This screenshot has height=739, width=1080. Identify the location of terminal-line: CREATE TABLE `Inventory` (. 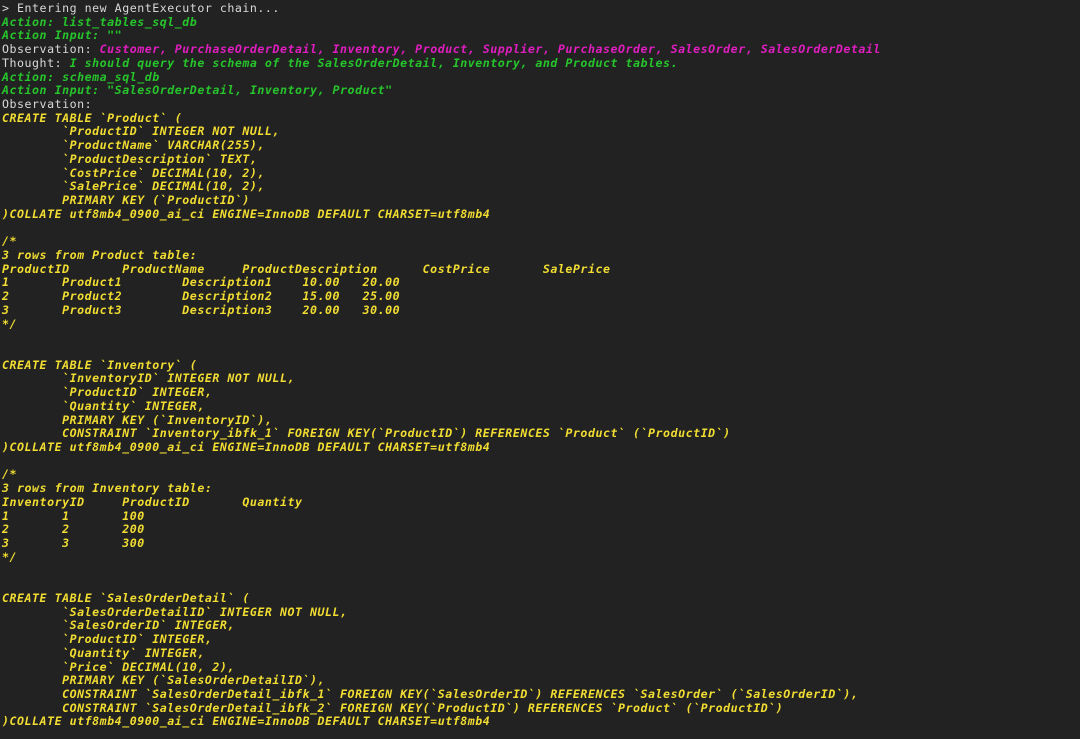
(541, 365).